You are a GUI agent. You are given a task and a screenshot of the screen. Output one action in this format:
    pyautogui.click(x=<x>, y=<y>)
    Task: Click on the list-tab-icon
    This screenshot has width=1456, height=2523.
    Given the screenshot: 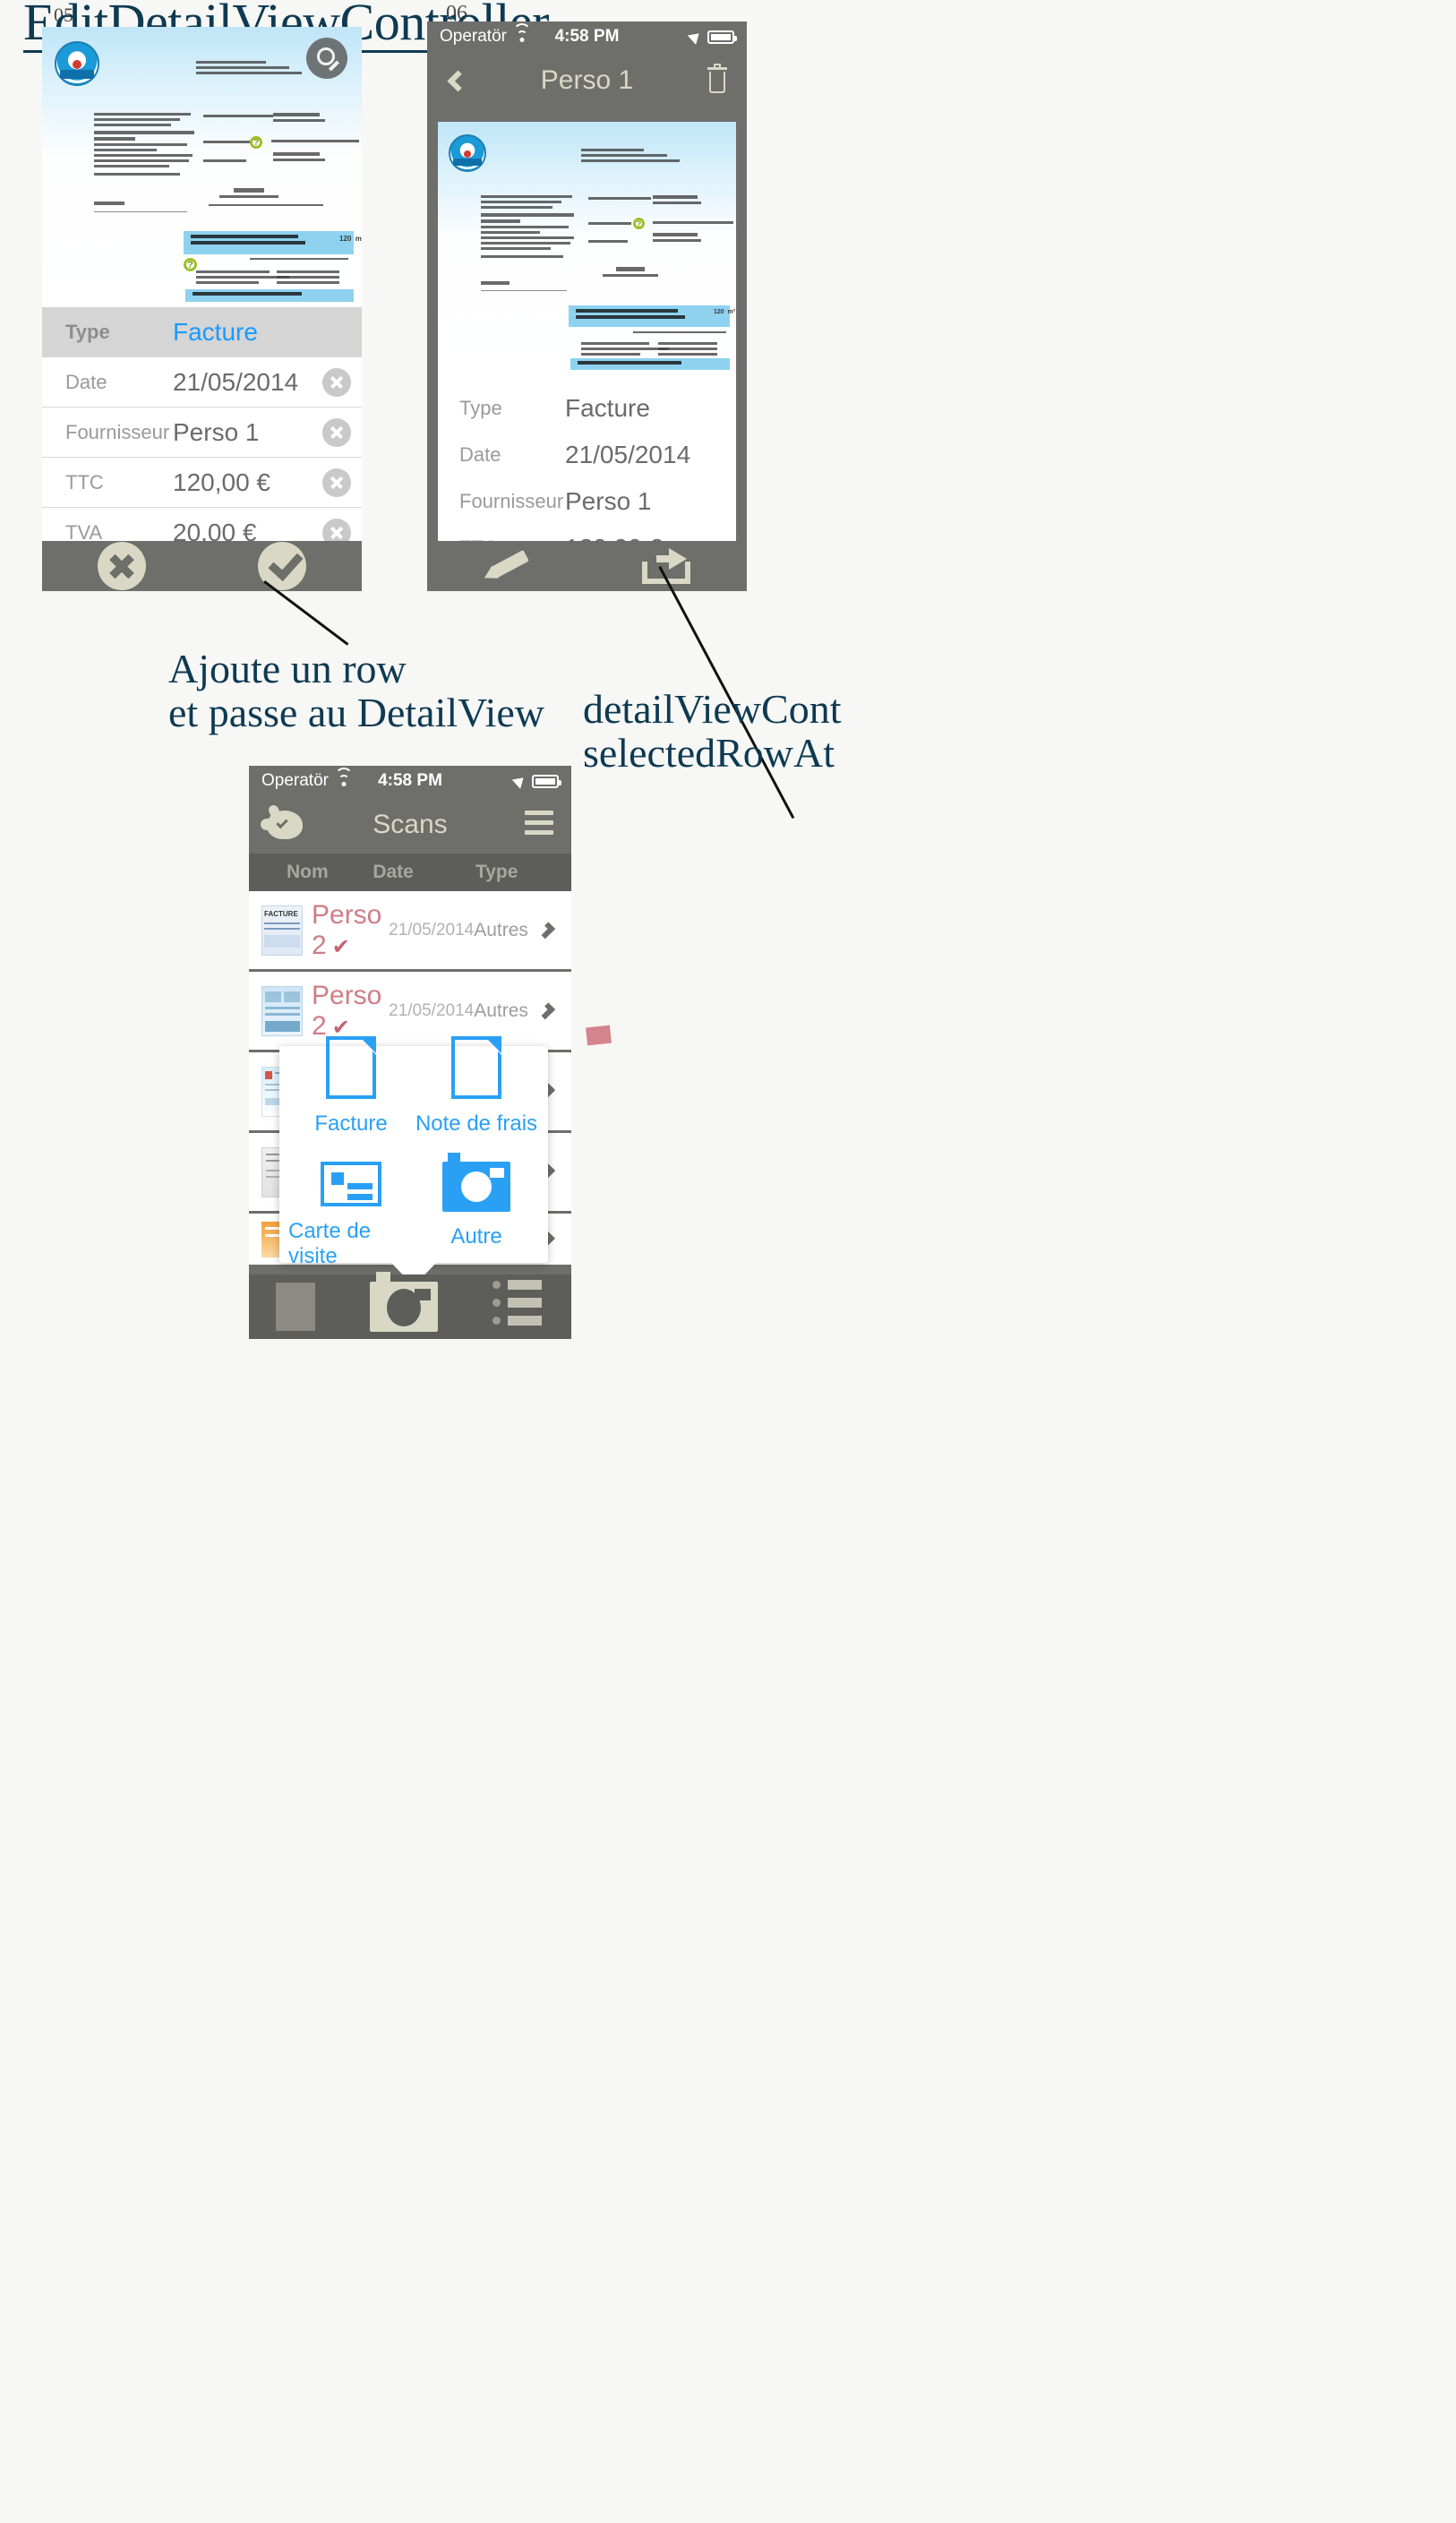 What is the action you would take?
    pyautogui.click(x=518, y=1307)
    